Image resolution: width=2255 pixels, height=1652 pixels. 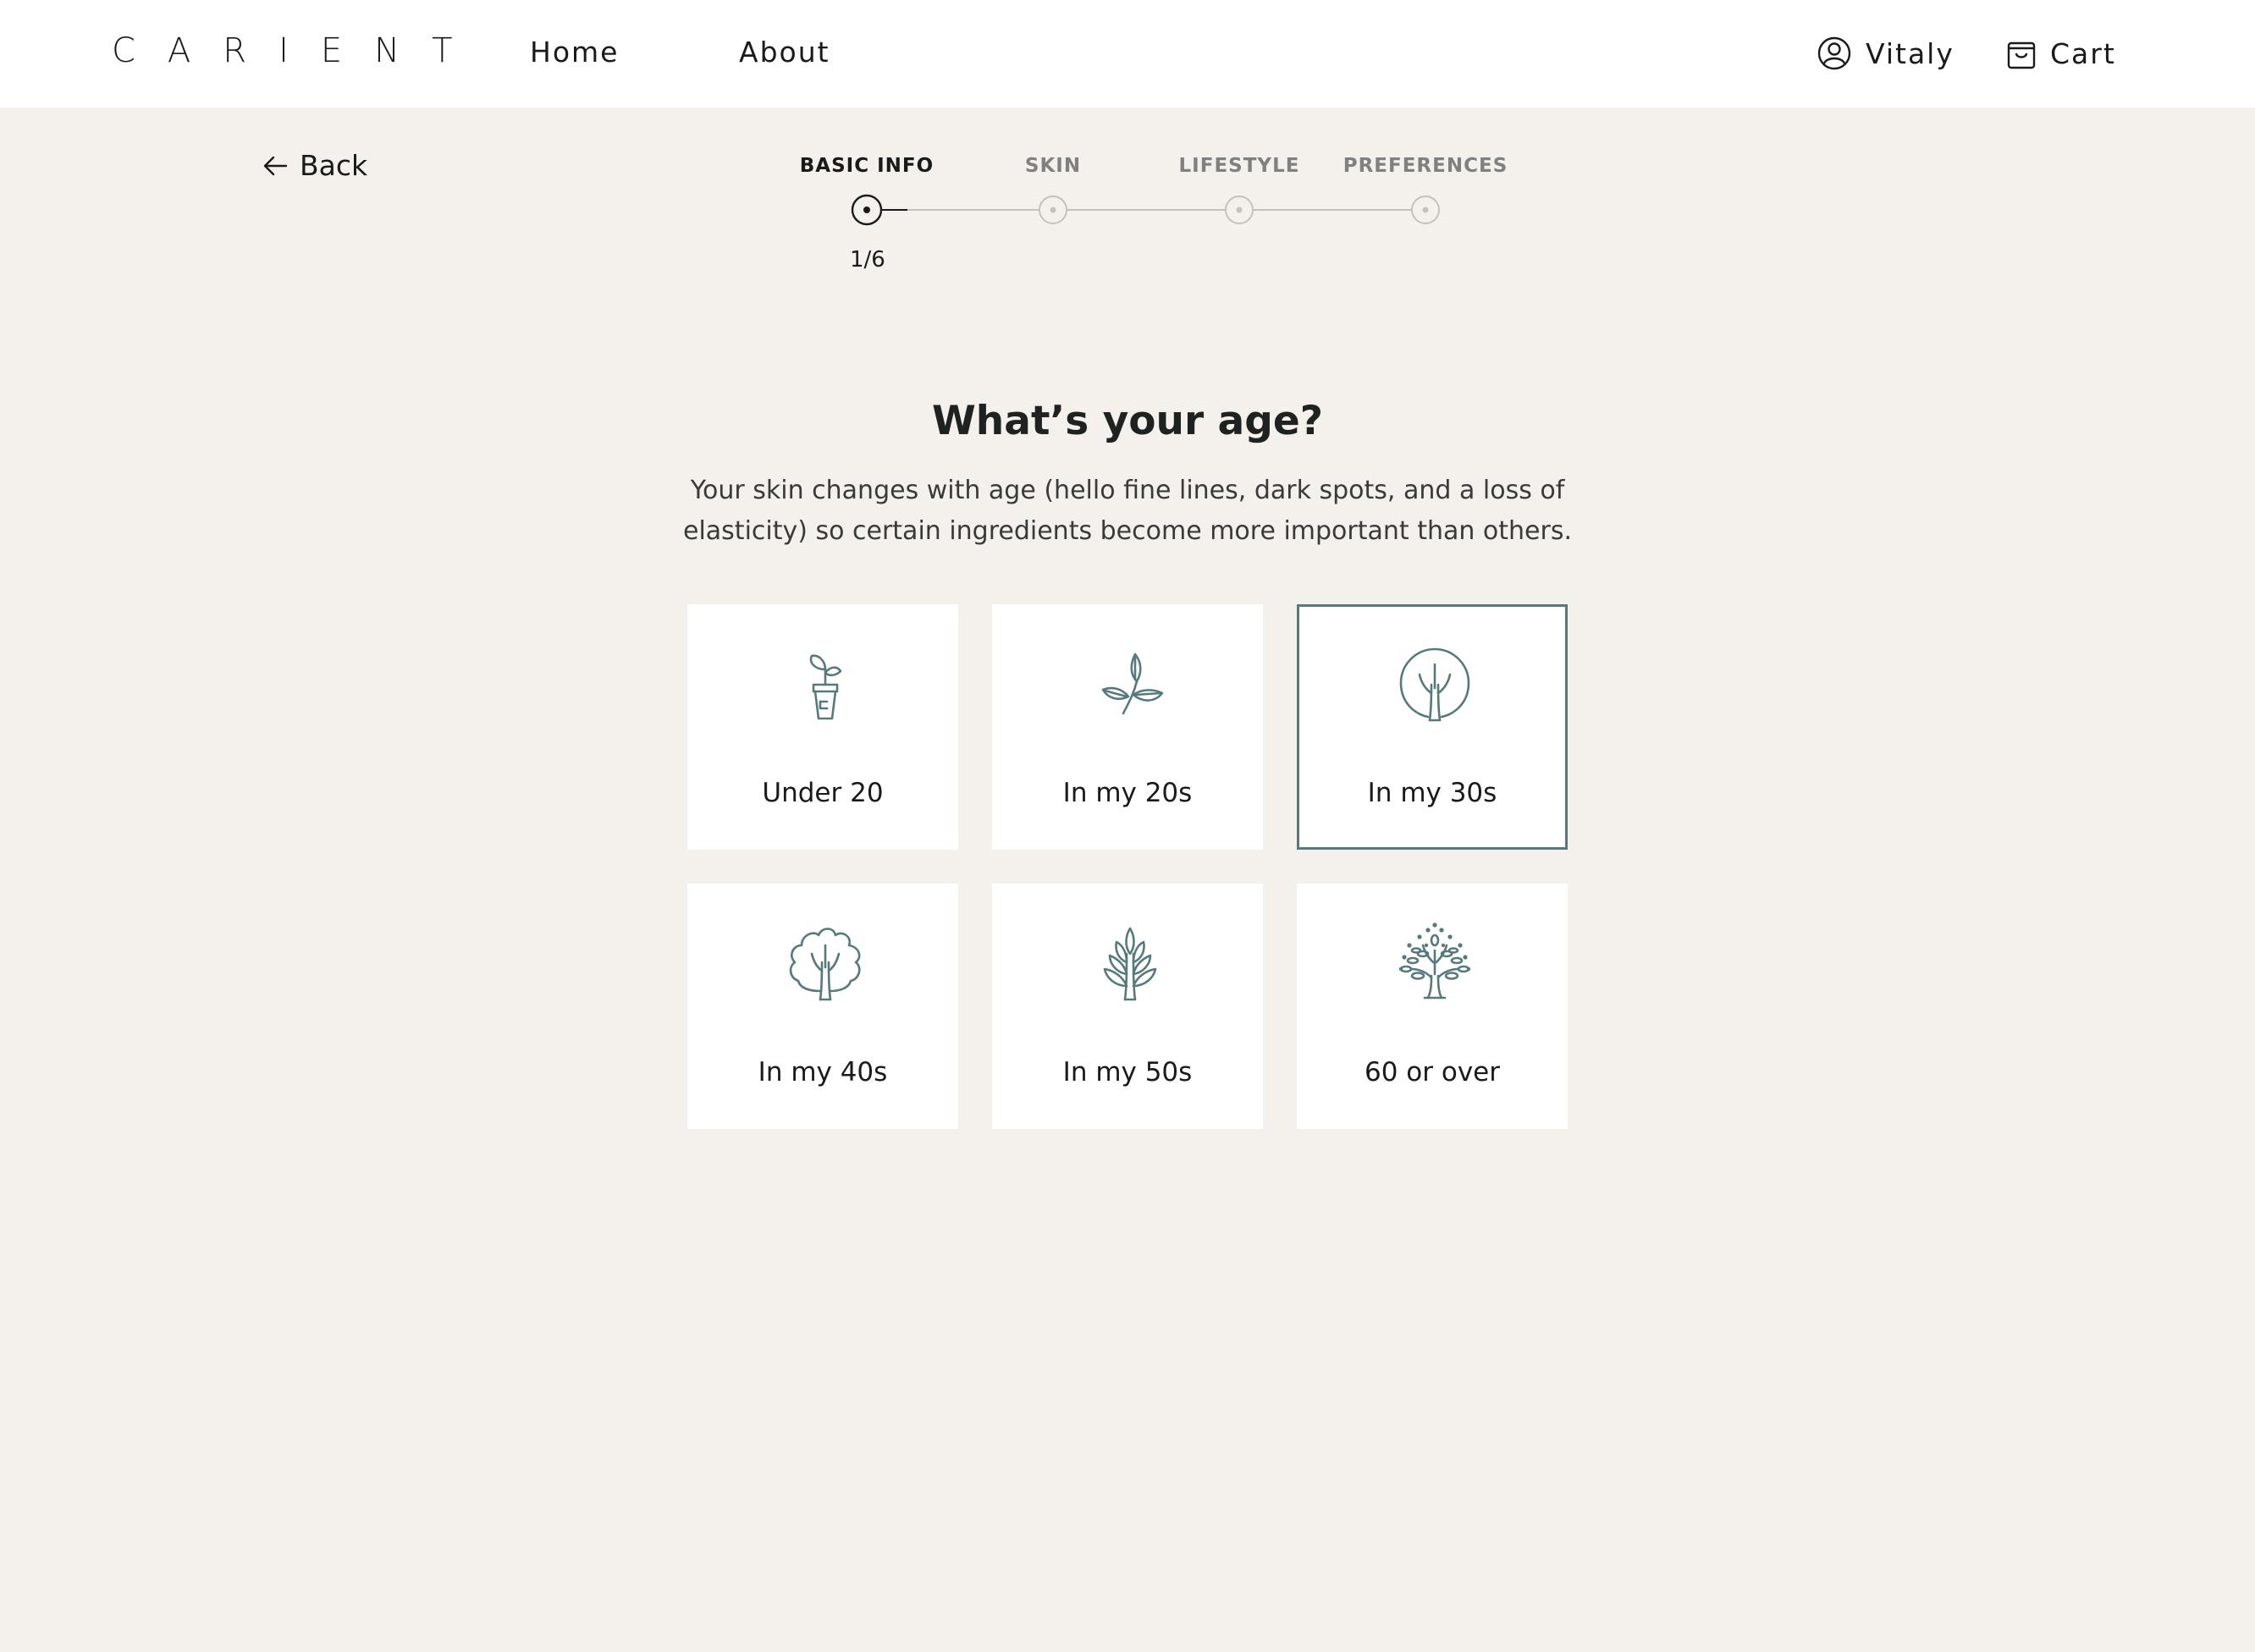 I want to click on back-button: Back, so click(x=314, y=166).